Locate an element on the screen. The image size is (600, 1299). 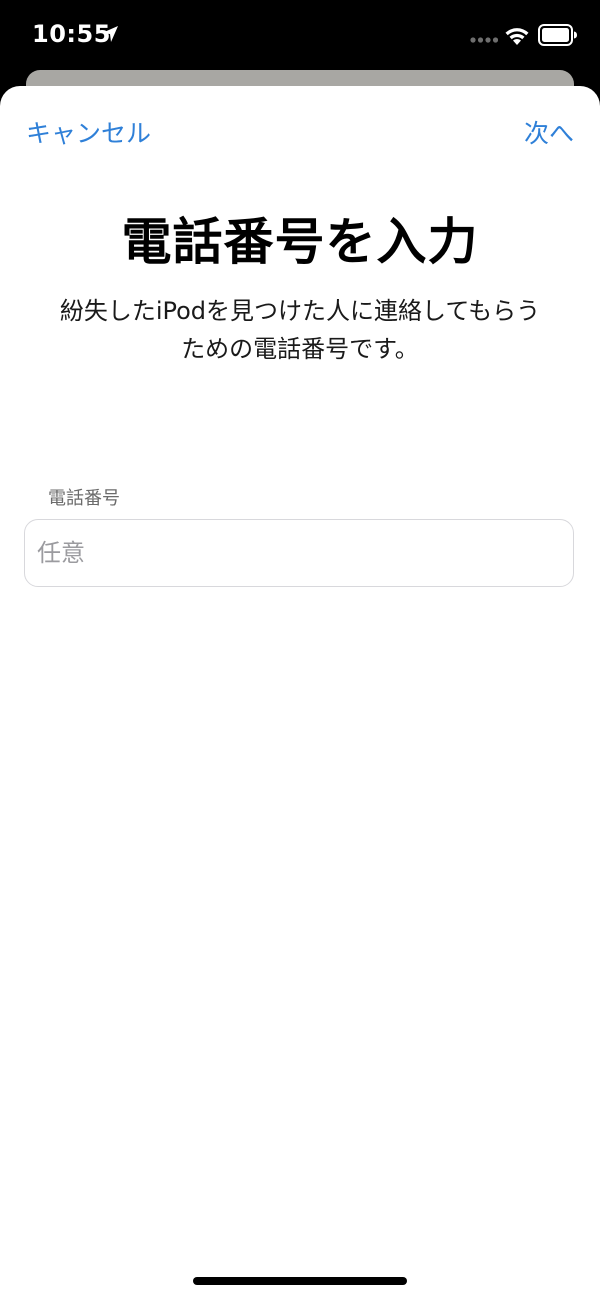
phone-number-input is located at coordinates (297, 553).